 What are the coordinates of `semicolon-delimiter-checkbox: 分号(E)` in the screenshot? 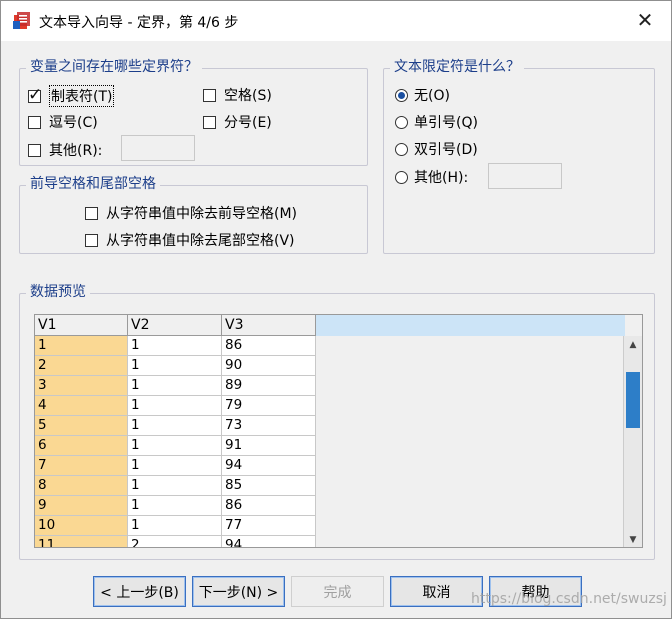 It's located at (237, 122).